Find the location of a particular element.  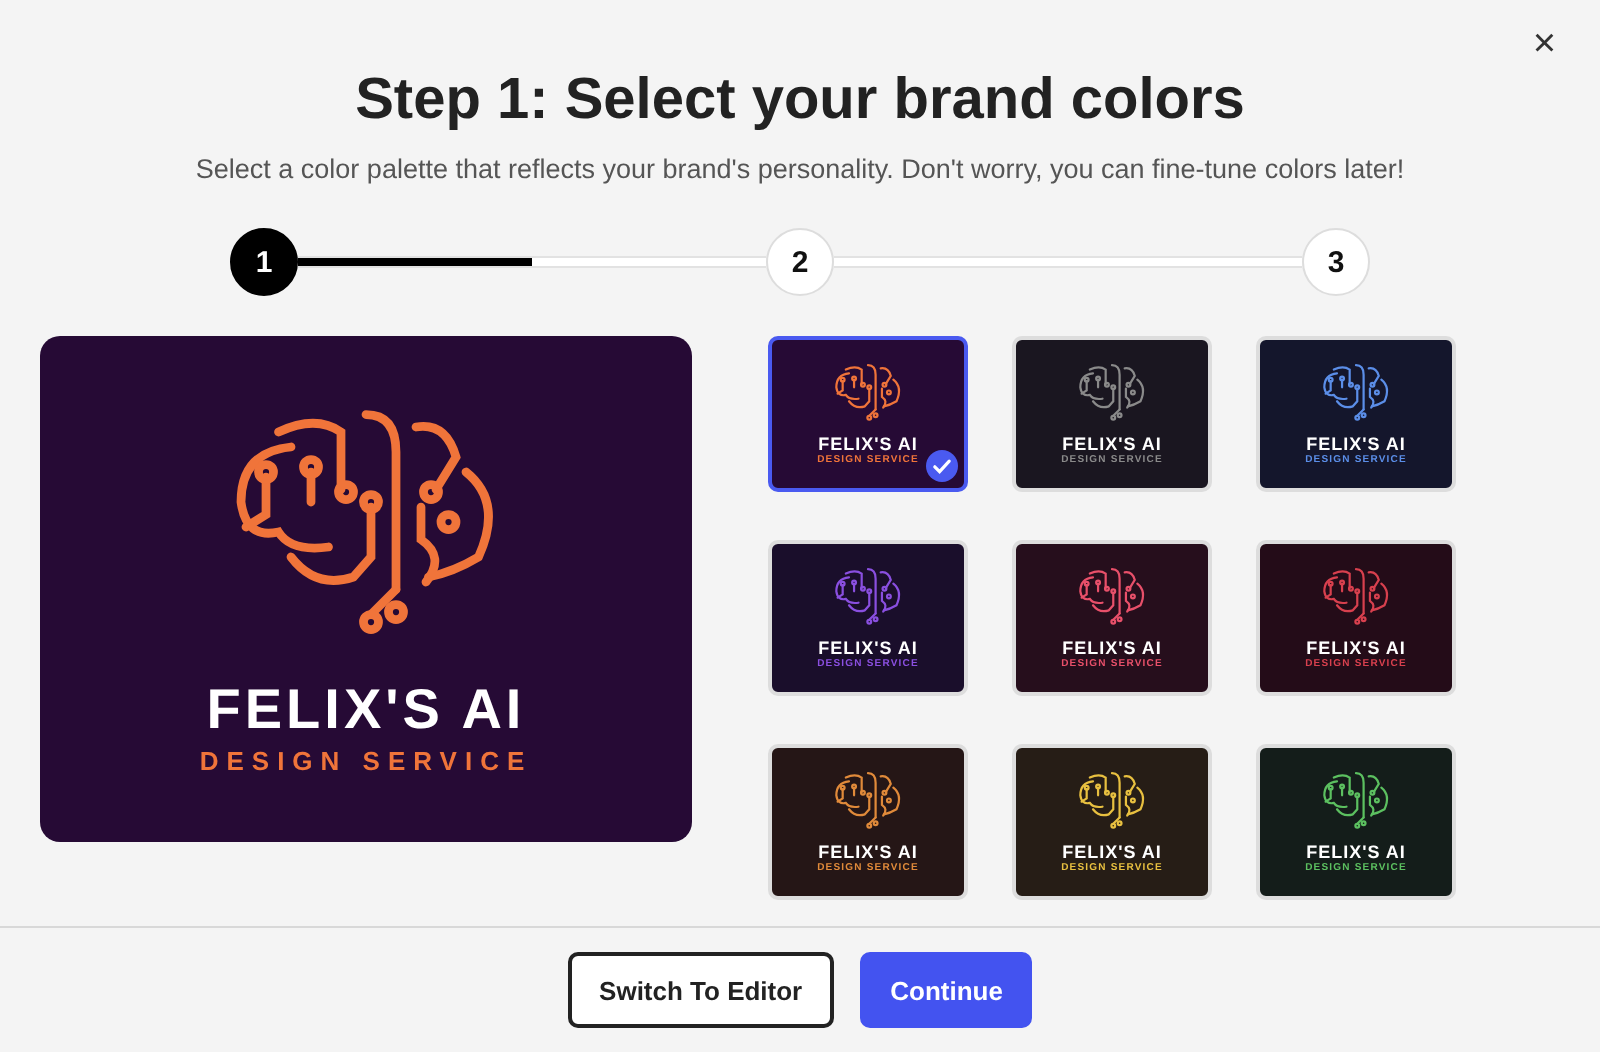

step-circle: 1 is located at coordinates (264, 262).